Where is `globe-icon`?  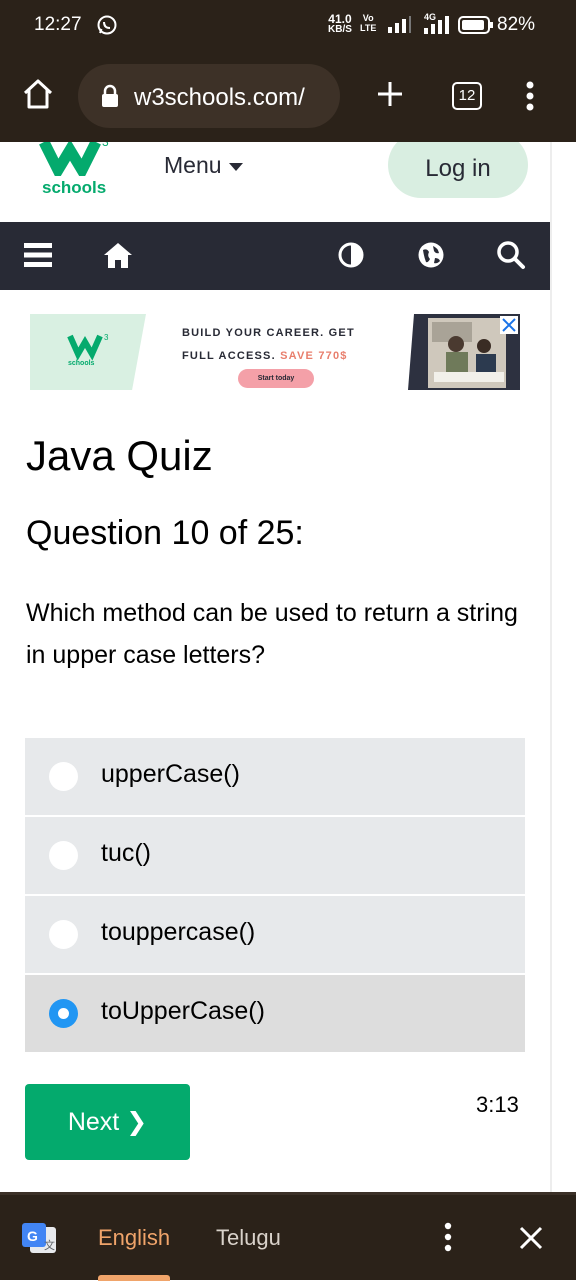 globe-icon is located at coordinates (431, 257).